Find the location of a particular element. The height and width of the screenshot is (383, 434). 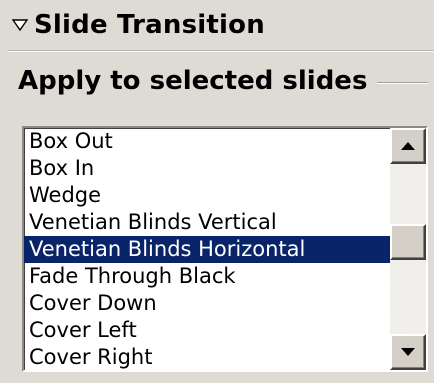

scroll-down-button is located at coordinates (408, 352).